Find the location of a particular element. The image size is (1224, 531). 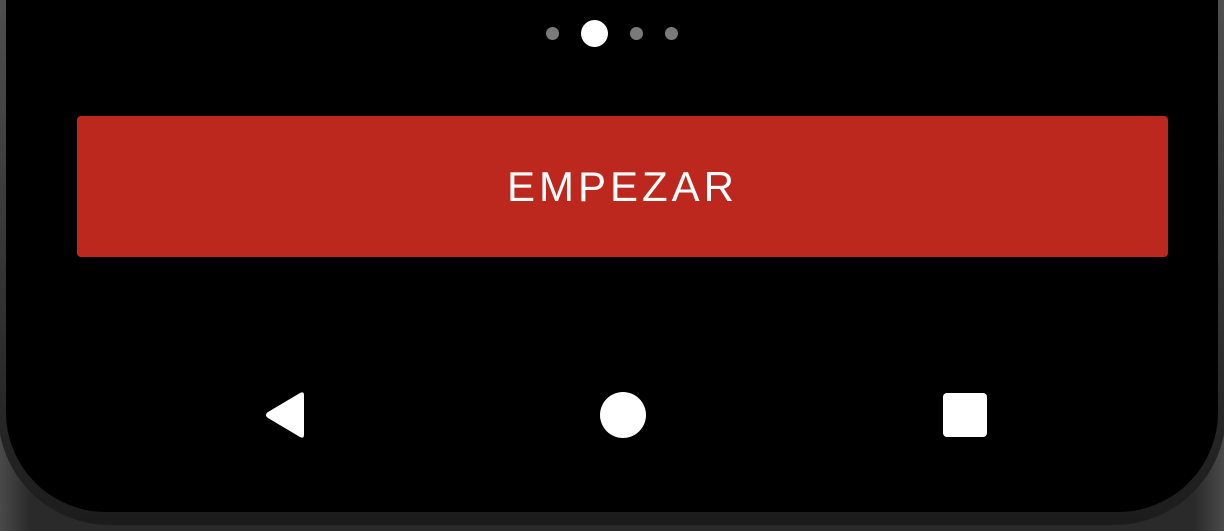

system-nav-bar is located at coordinates (612, 415).